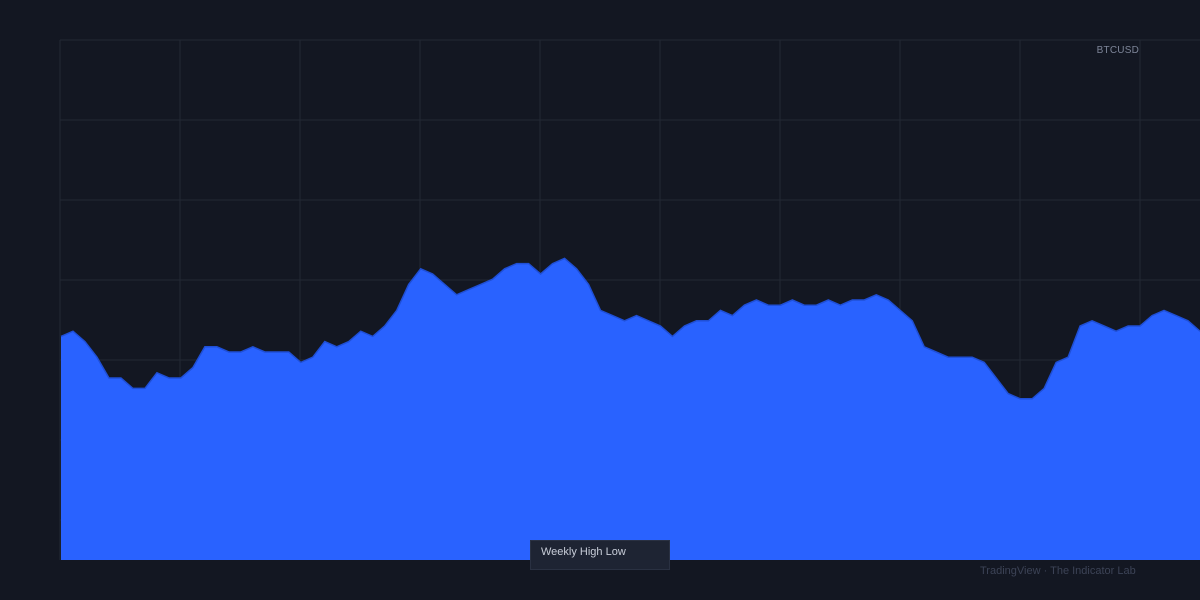 The image size is (1200, 600). I want to click on symbol-label: BTCUSD, so click(1117, 50).